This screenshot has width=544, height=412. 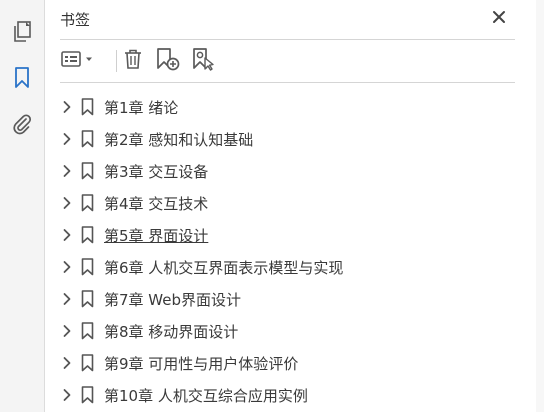 I want to click on bookmark-item: 第7章 Web界面设计, so click(x=302, y=299).